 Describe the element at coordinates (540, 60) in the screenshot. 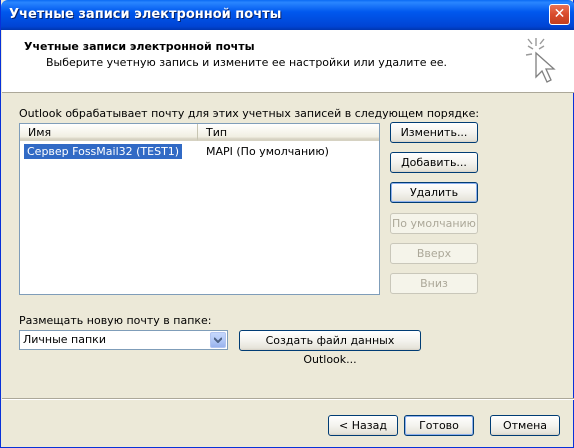

I see `wizard-cursor-icon` at that location.